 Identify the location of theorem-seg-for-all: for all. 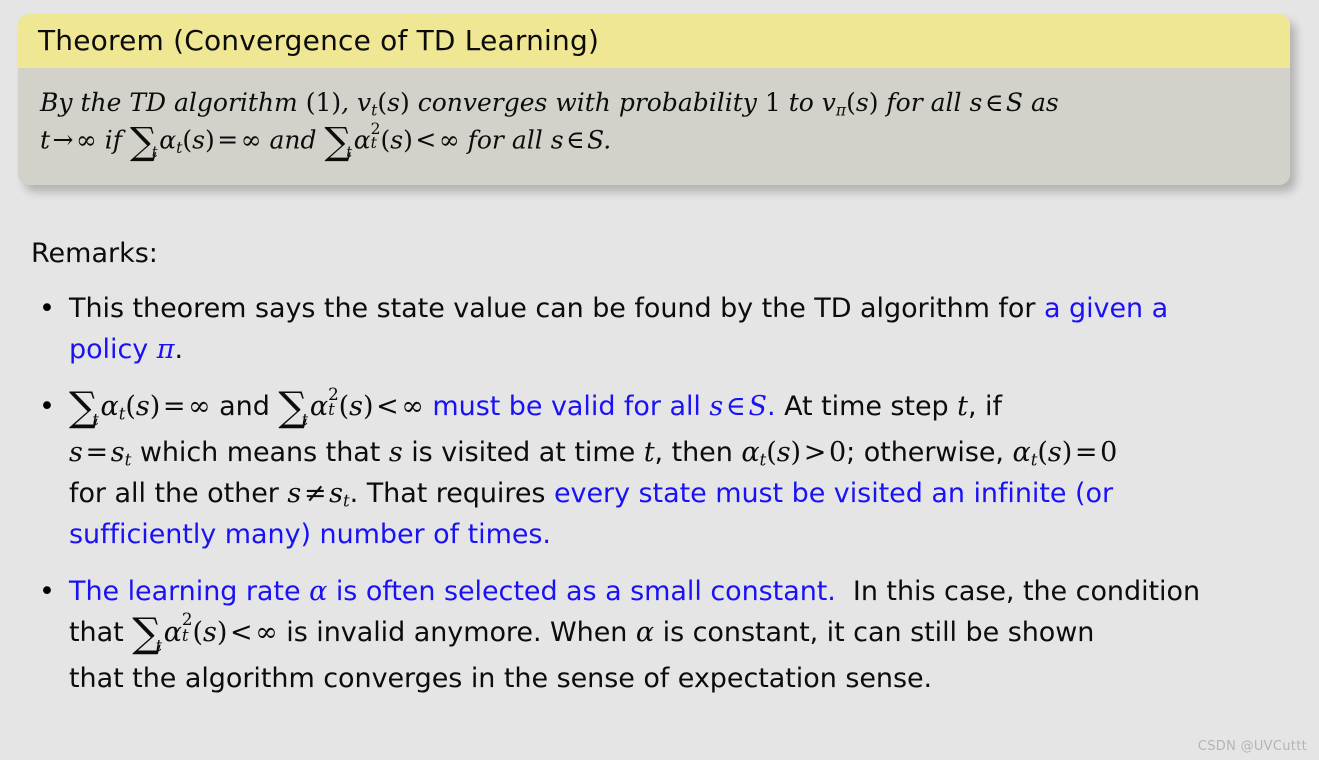
(924, 102).